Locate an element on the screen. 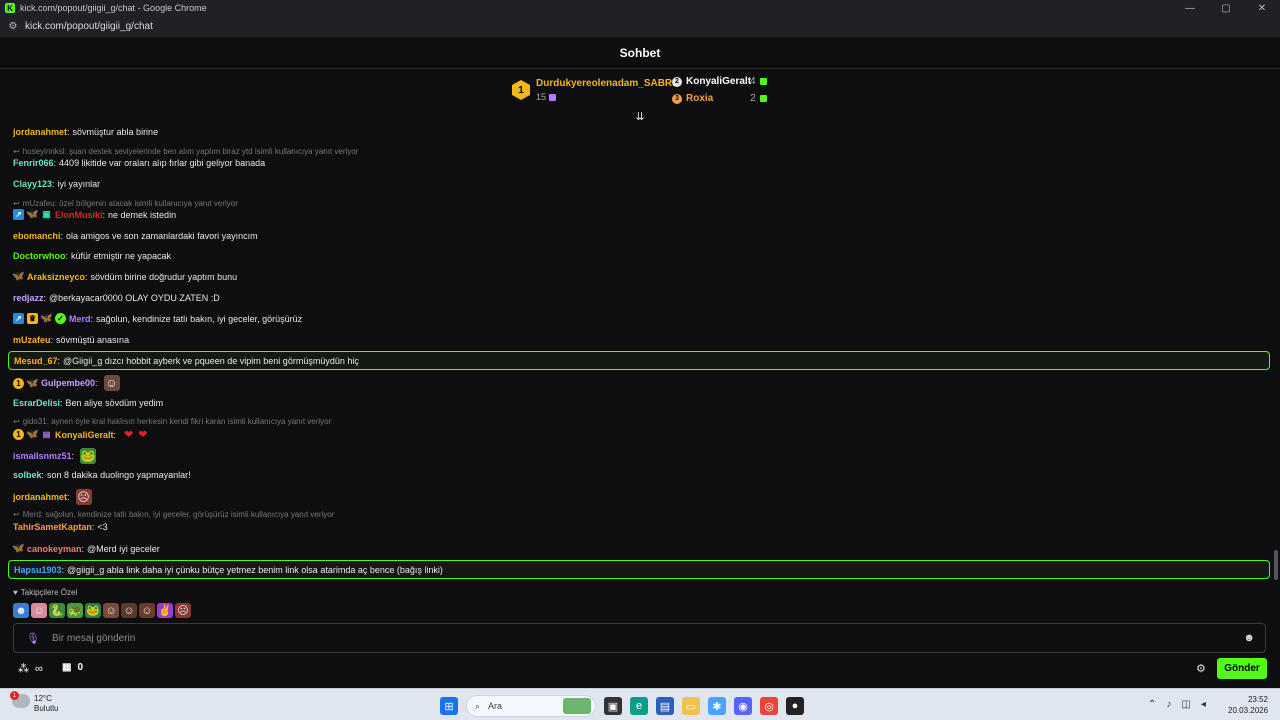 The height and width of the screenshot is (720, 1280). angry-emote-icon: ☹ is located at coordinates (83, 497).